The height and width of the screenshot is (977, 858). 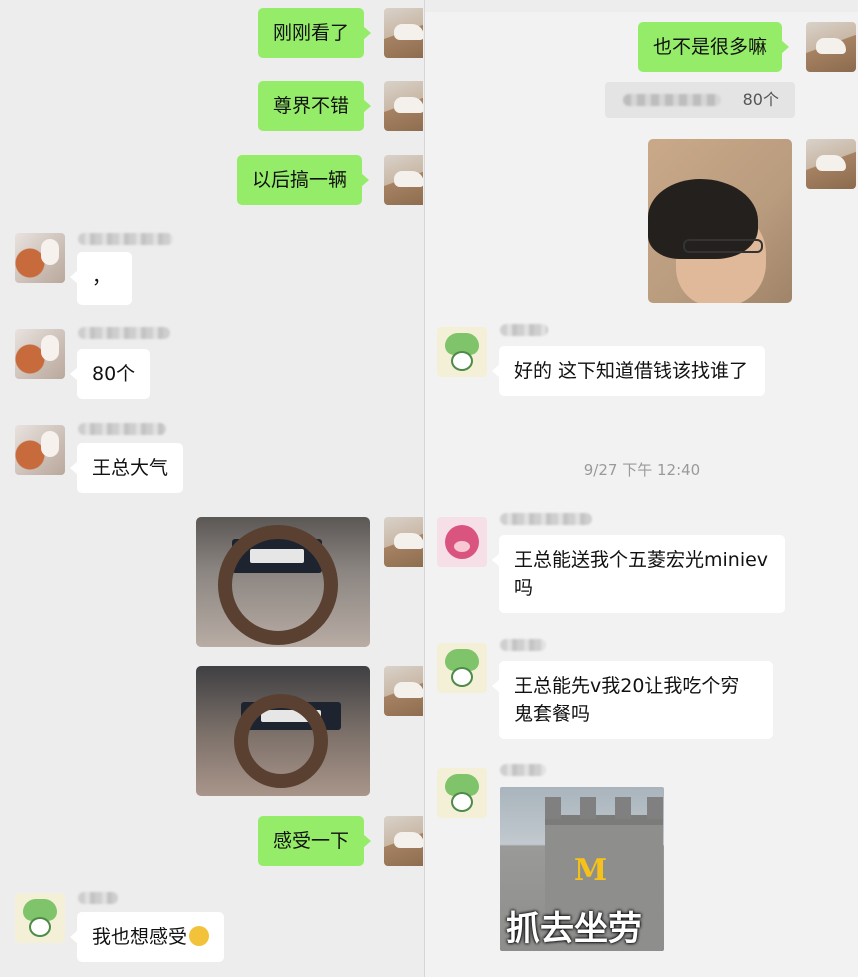 I want to click on message-bubble: ，, so click(x=101, y=278).